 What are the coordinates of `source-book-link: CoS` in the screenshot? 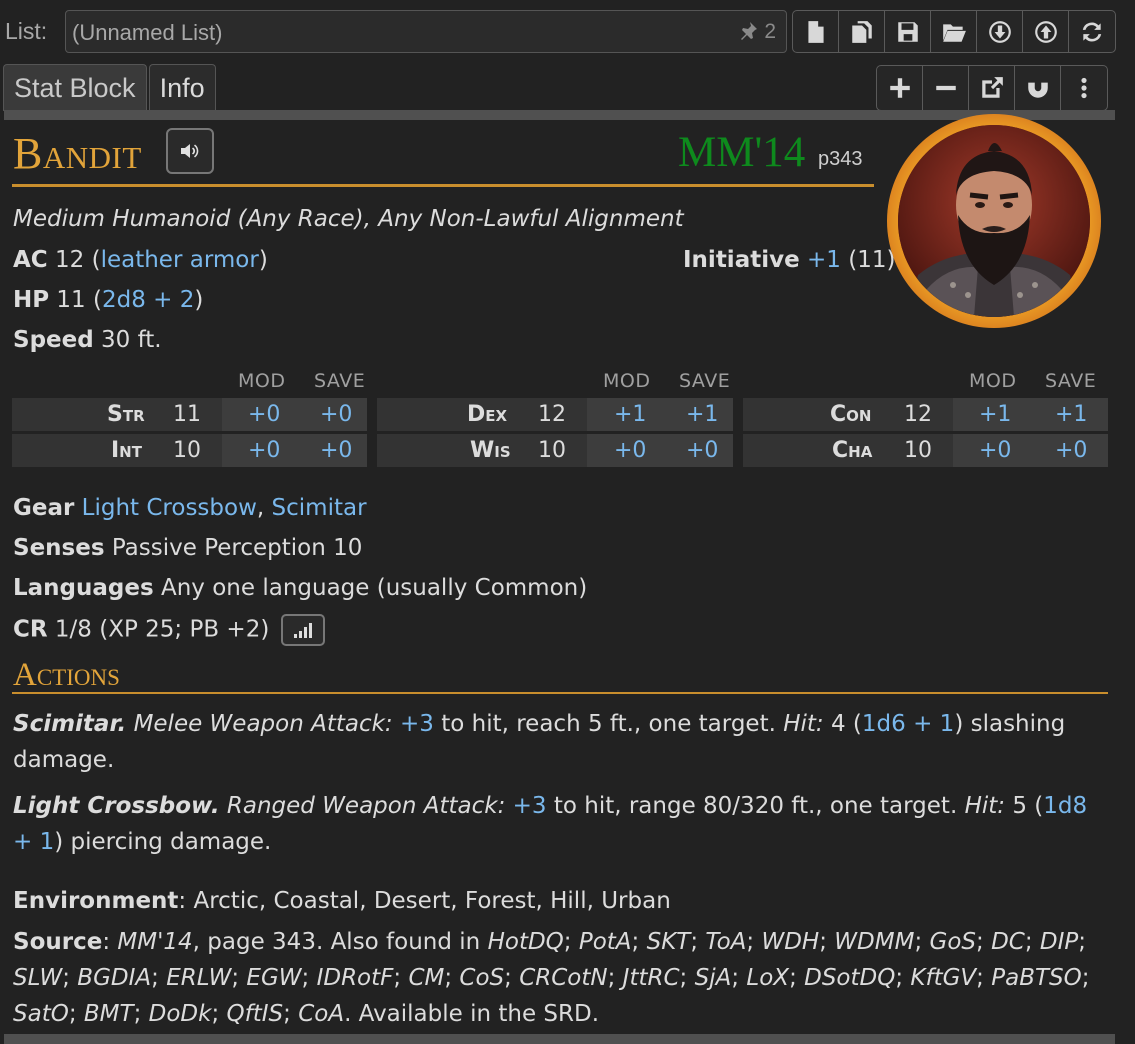 It's located at (481, 978).